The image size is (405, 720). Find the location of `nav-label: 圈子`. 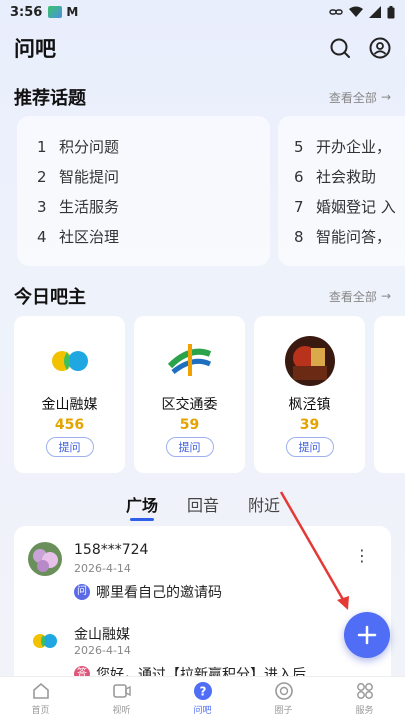

nav-label: 圈子 is located at coordinates (283, 711).